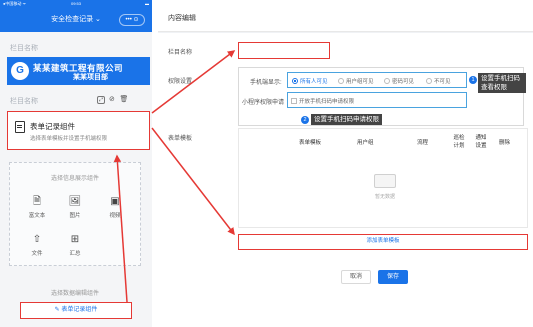 The height and width of the screenshot is (327, 533). I want to click on tooltip-scan-apply-permission: 设置手机扫码申请权限, so click(346, 119).